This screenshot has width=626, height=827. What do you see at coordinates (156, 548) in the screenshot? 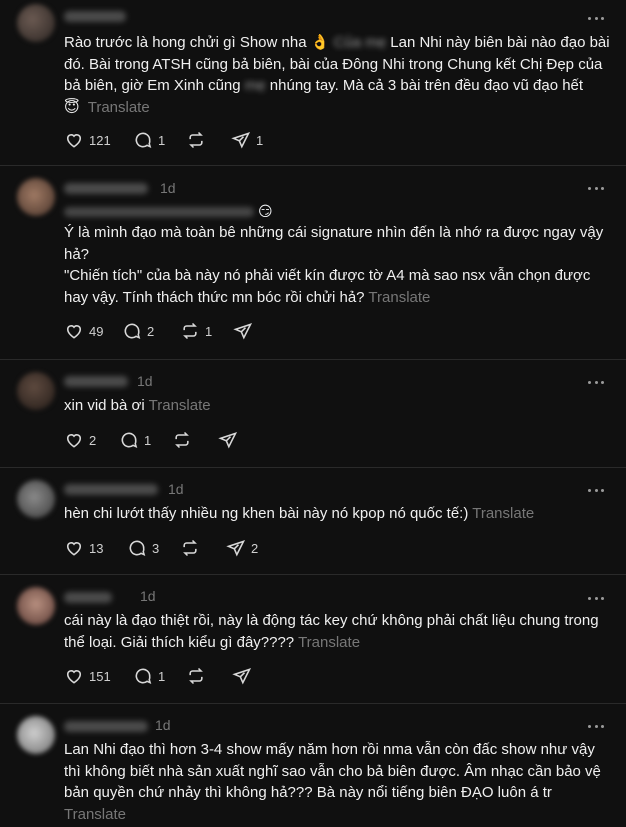
I see `reply-count: 3` at bounding box center [156, 548].